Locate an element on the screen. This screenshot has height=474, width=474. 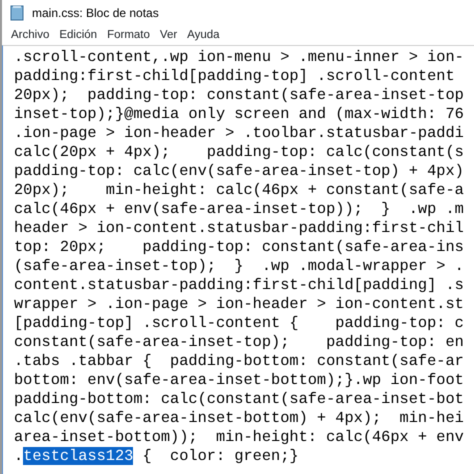
code-line: constant(safe-area-inset-top); padding-top: en is located at coordinates (239, 342).